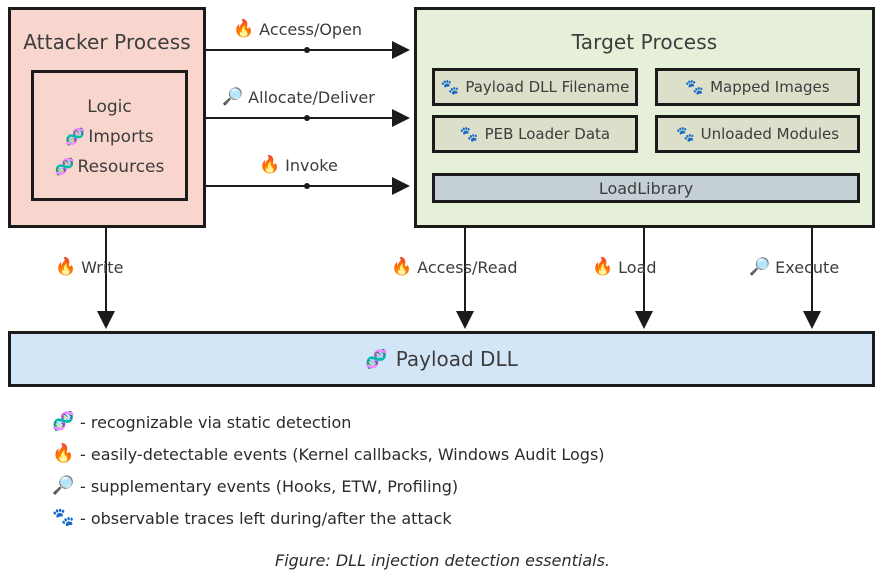  I want to click on arrow-label-invoke: 🔥 Invoke, so click(298, 165).